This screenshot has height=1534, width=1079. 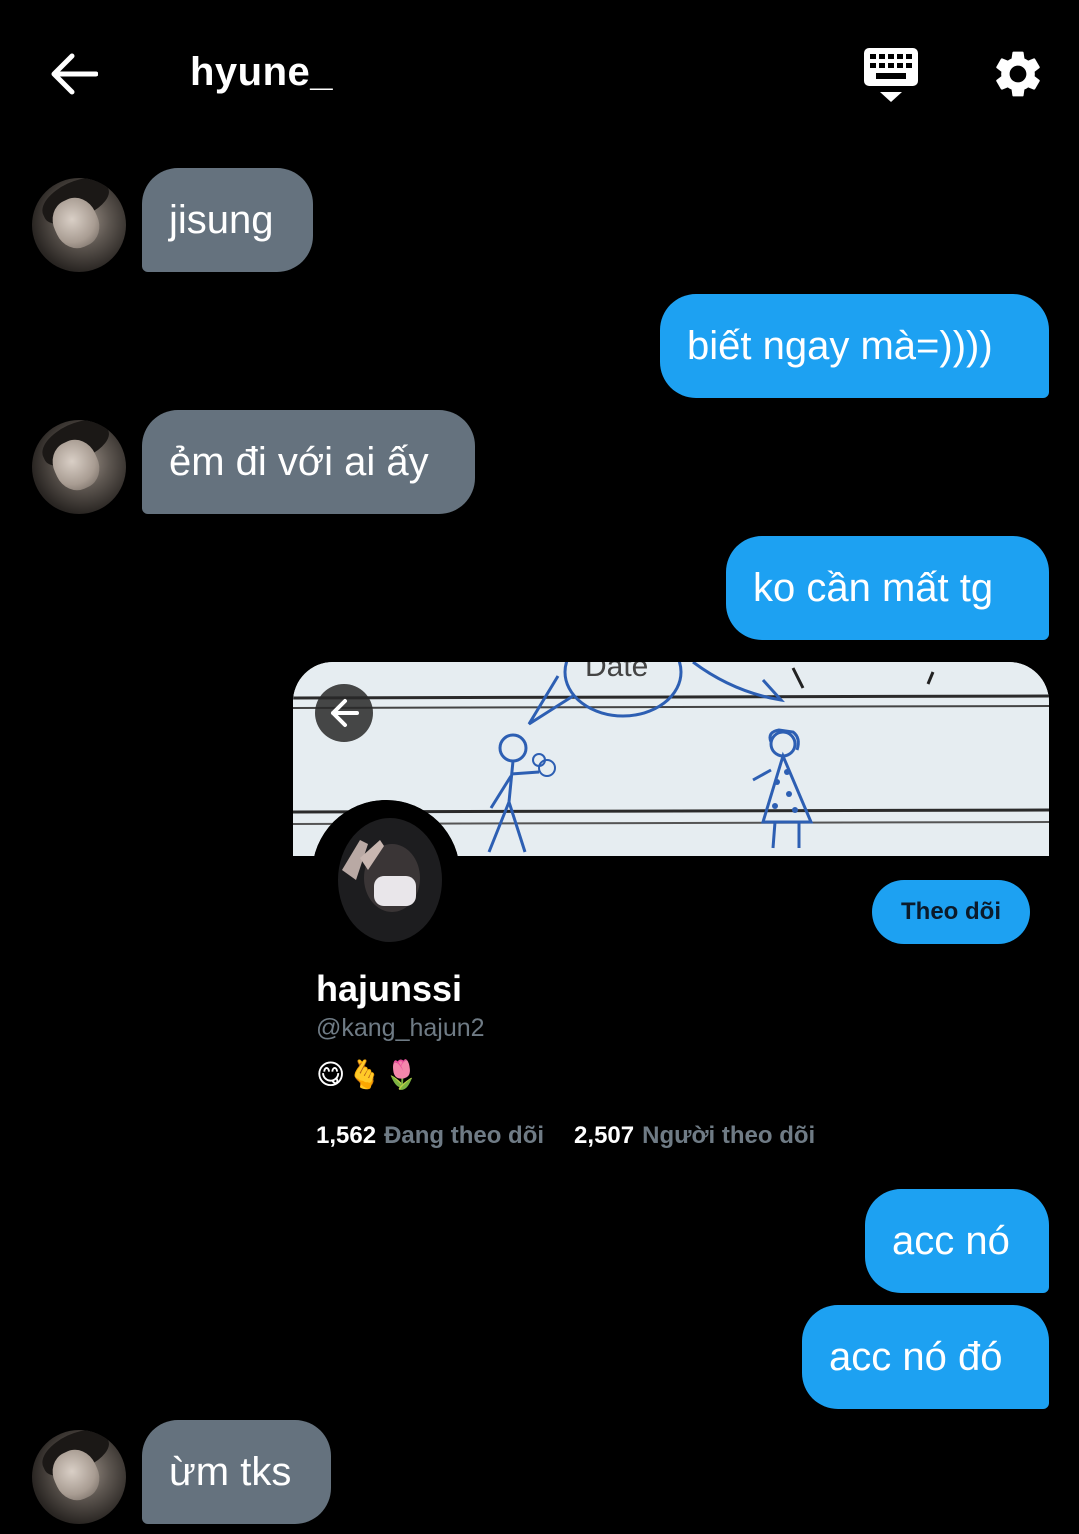 What do you see at coordinates (331, 1074) in the screenshot?
I see `bio-emoji: 😋` at bounding box center [331, 1074].